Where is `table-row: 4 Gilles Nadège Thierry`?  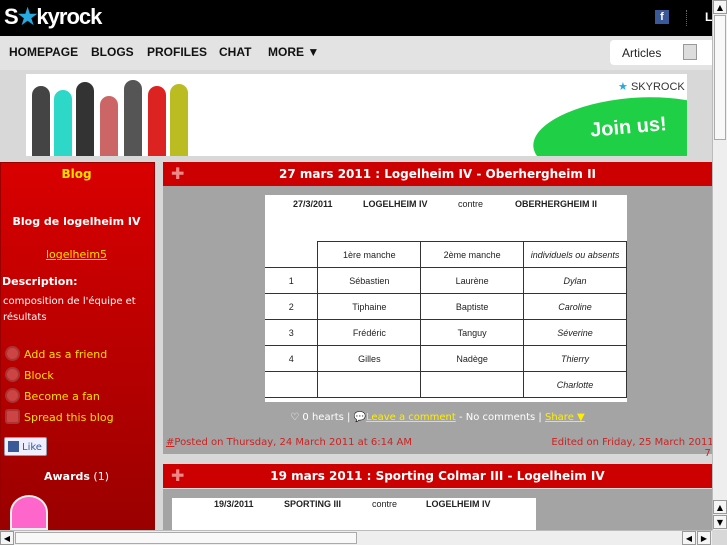 table-row: 4 Gilles Nadège Thierry is located at coordinates (446, 358).